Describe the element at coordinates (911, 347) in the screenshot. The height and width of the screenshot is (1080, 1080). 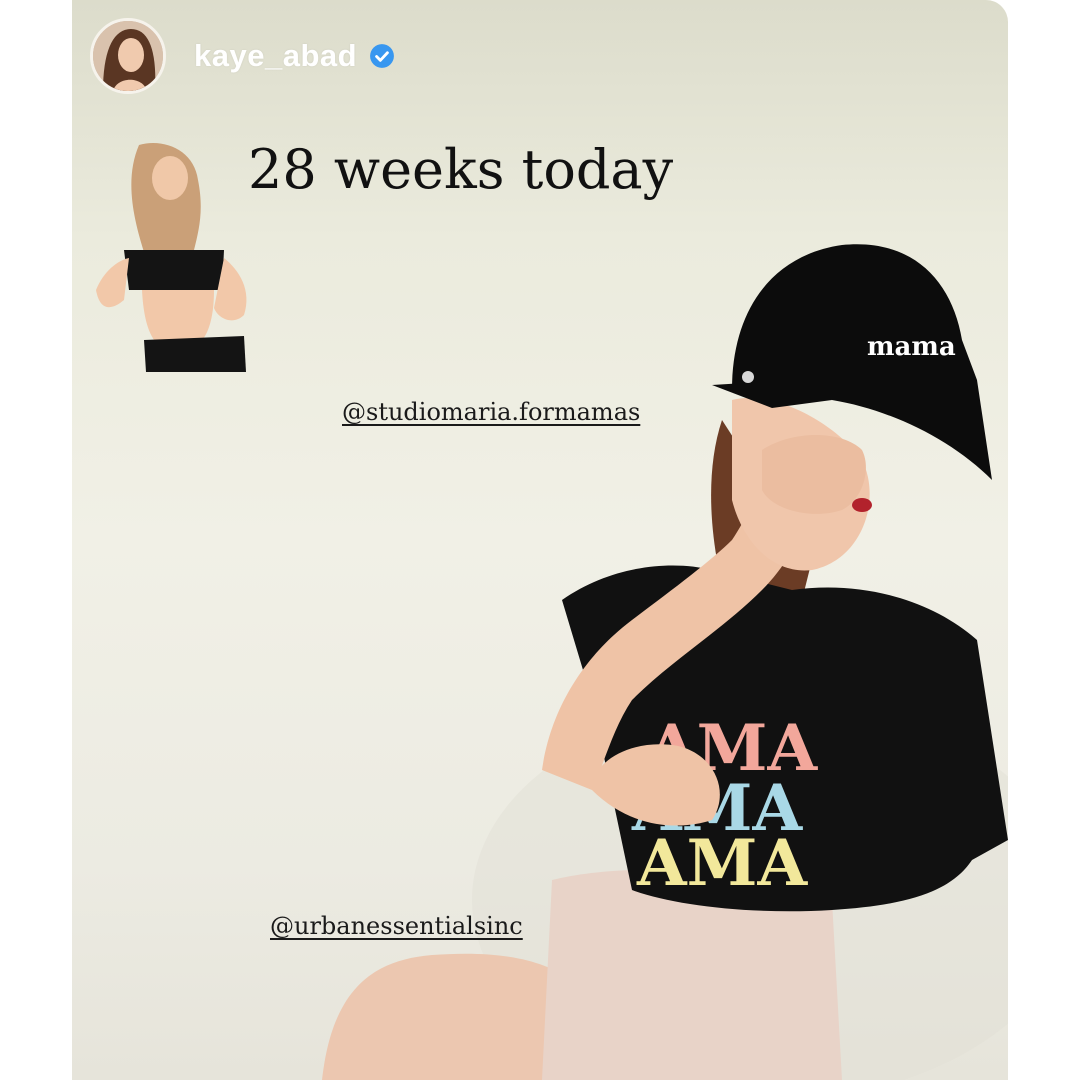
I see `cap-text: mama` at that location.